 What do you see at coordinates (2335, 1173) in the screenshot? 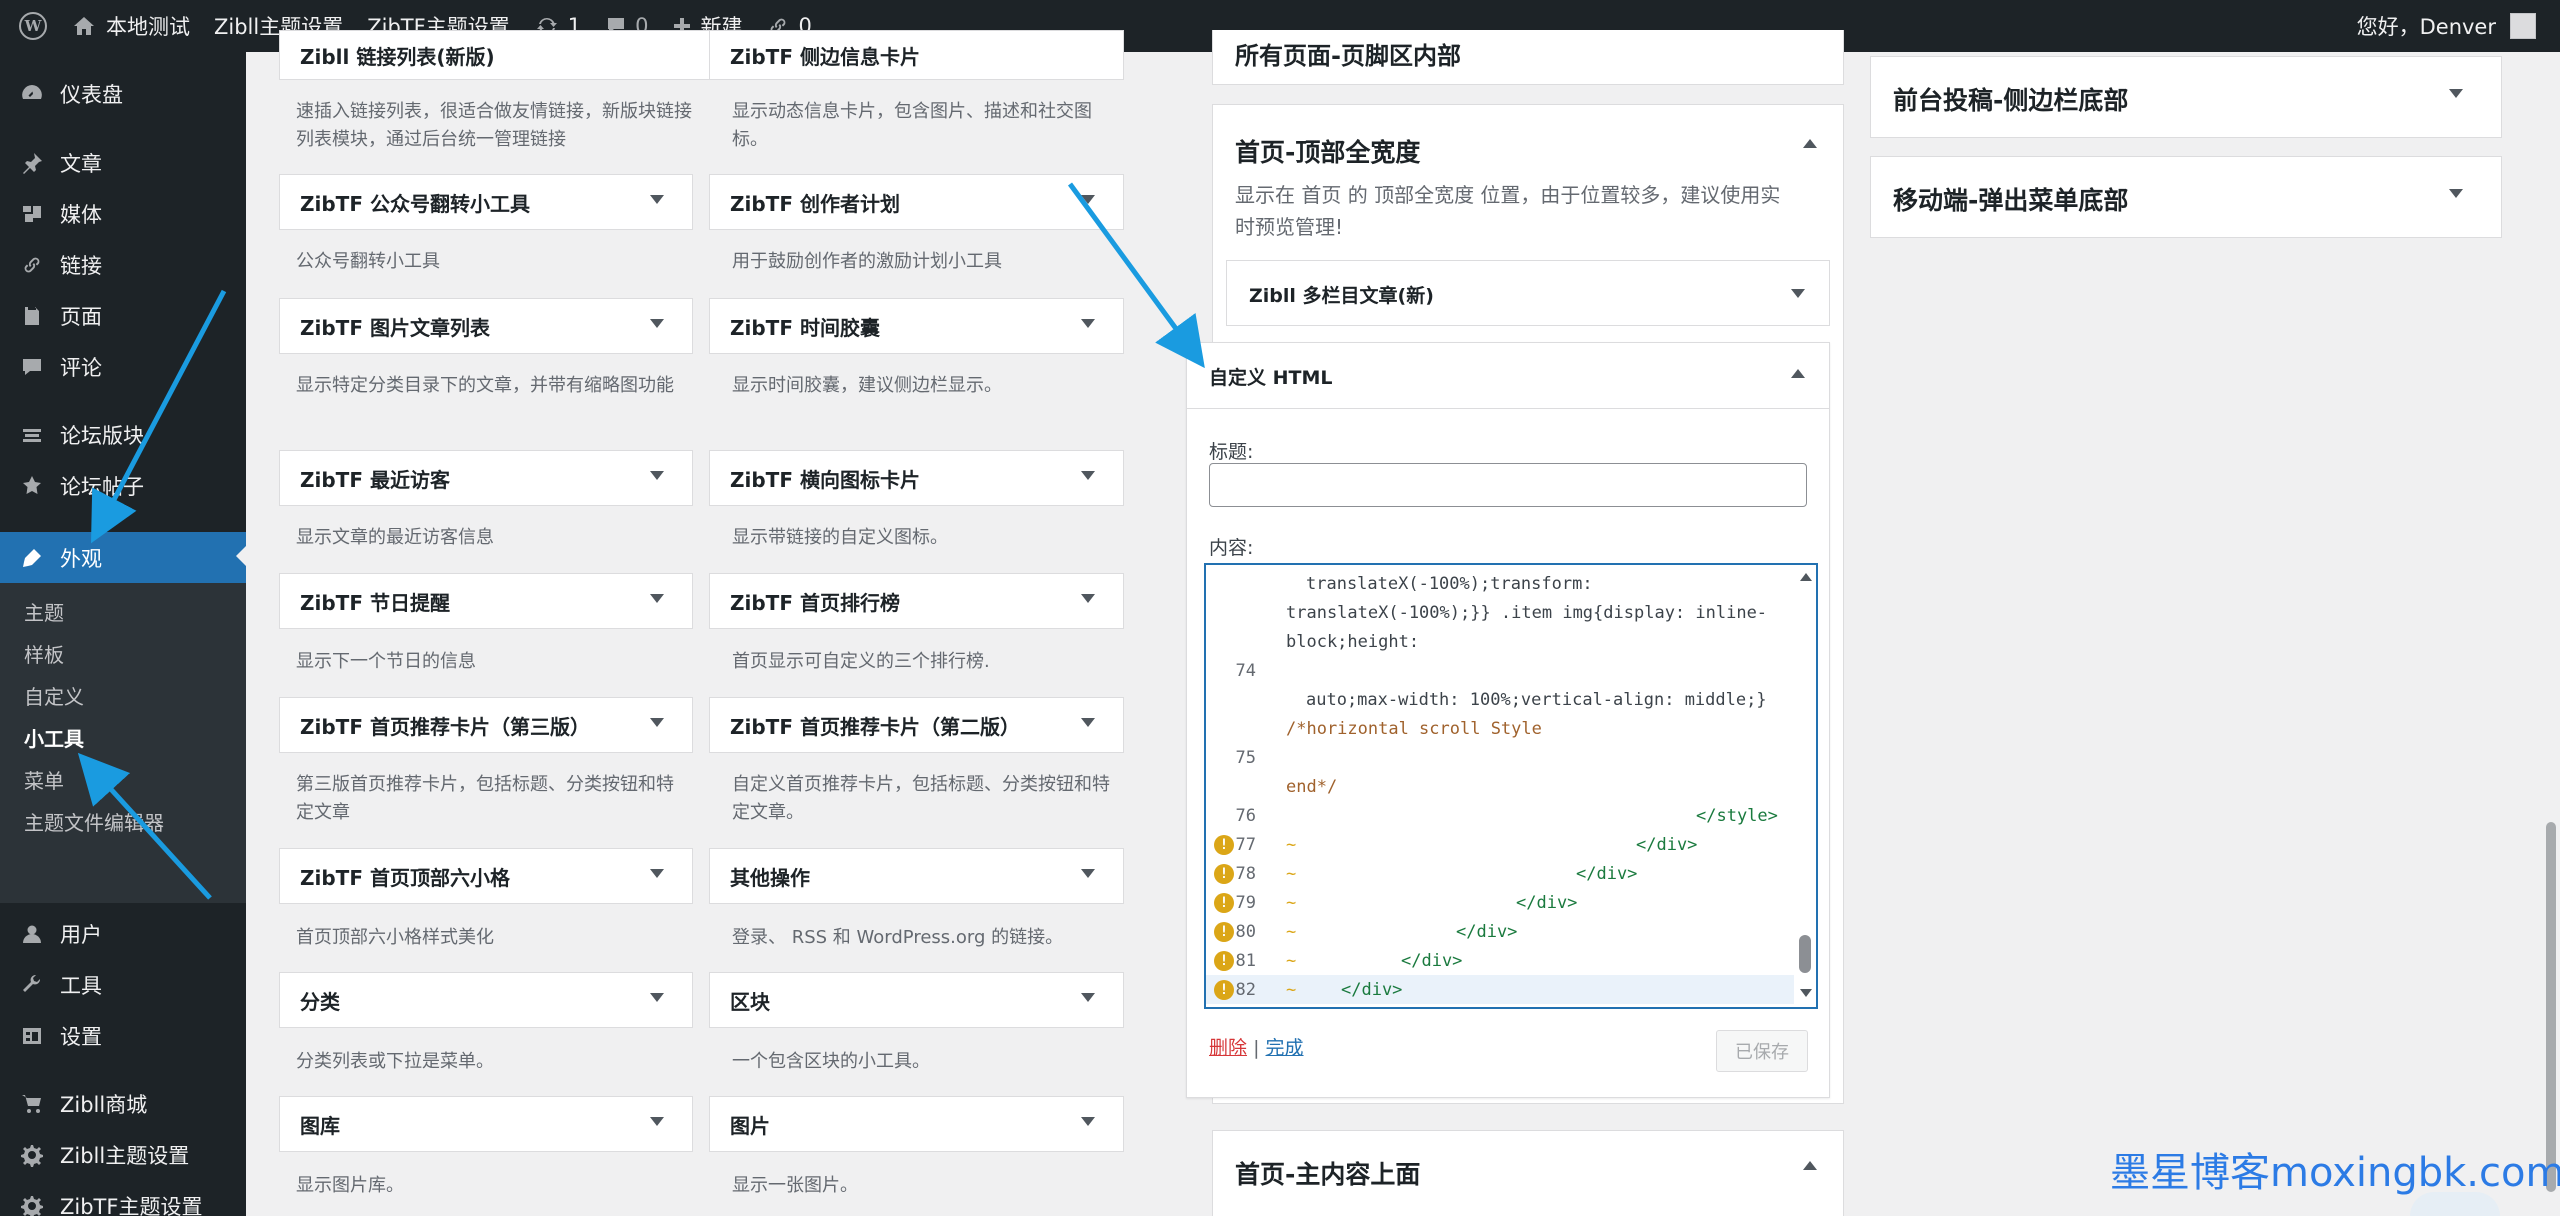
I see `watermark: 墨星博客moxingbk.com` at bounding box center [2335, 1173].